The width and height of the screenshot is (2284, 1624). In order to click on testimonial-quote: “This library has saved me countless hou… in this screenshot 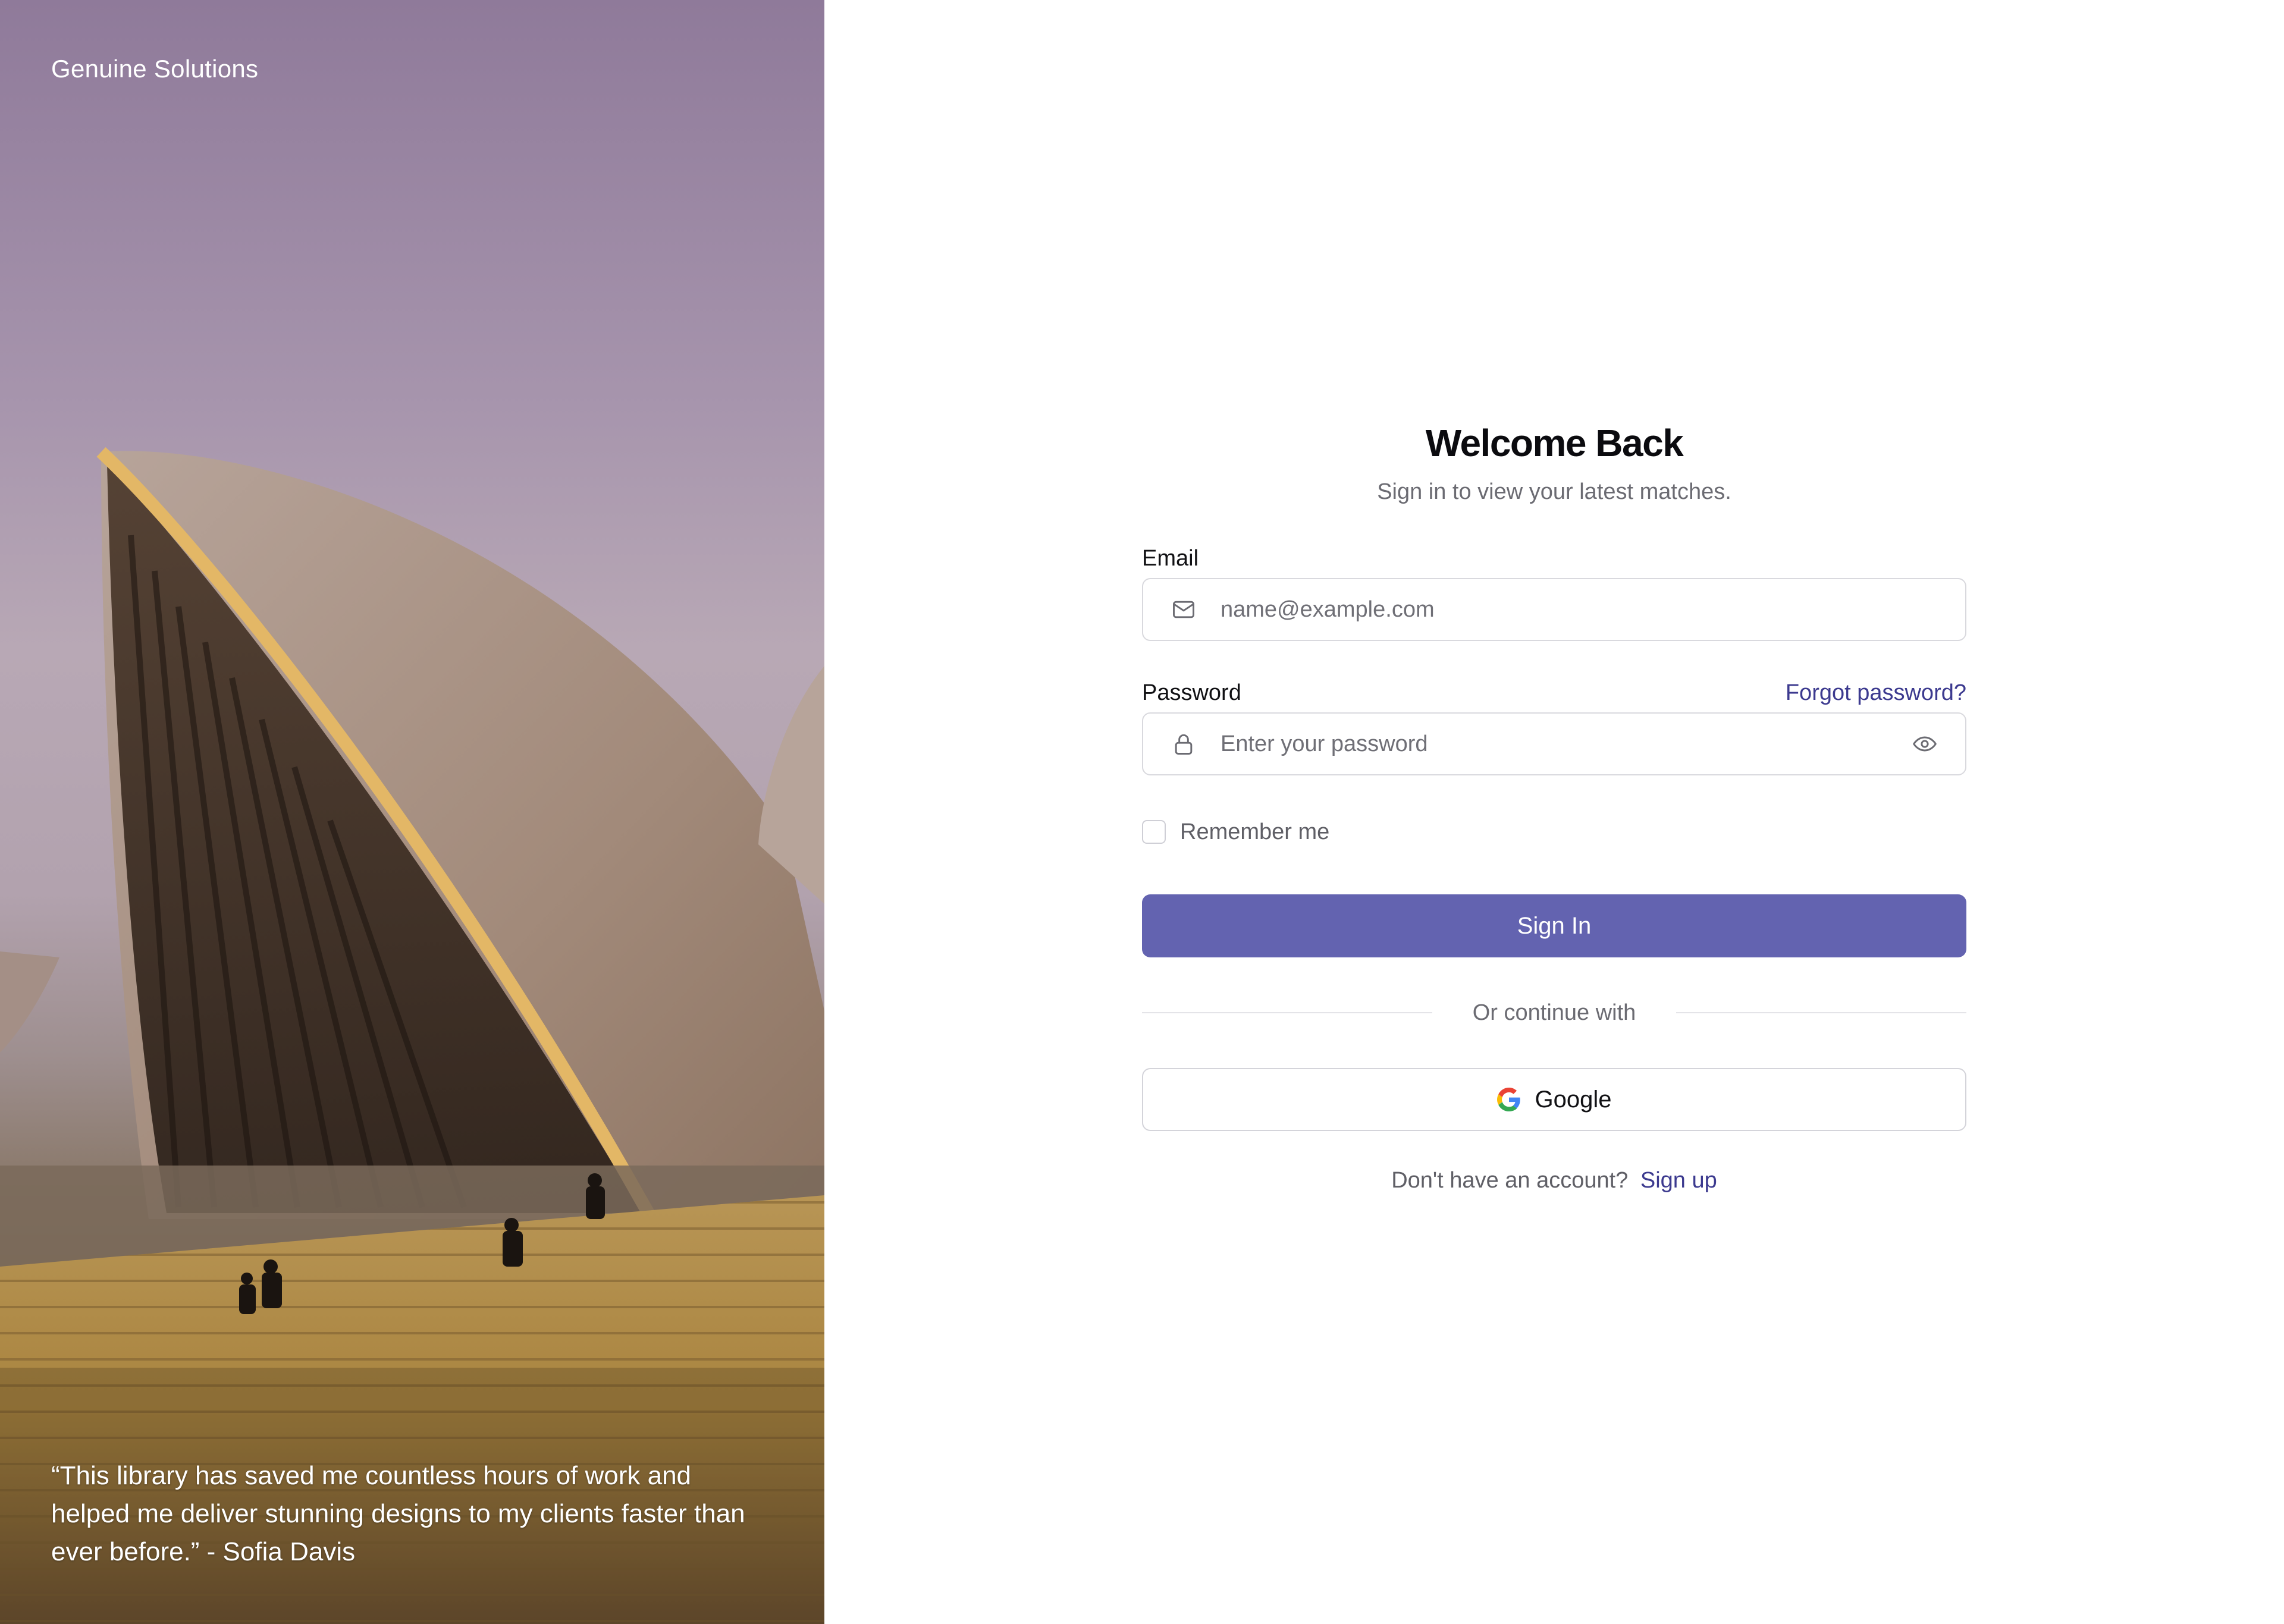, I will do `click(398, 1513)`.